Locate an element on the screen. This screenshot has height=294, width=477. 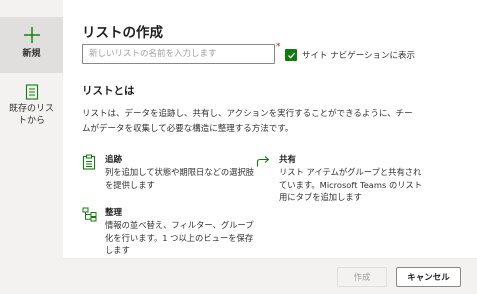
share-icon is located at coordinates (263, 161).